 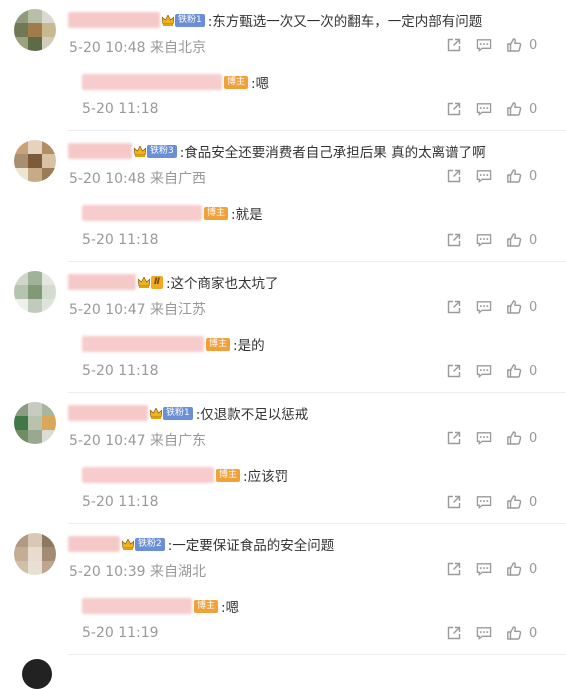 What do you see at coordinates (324, 616) in the screenshot?
I see `reply: 博主 :嗯 5-20 11:19 0` at bounding box center [324, 616].